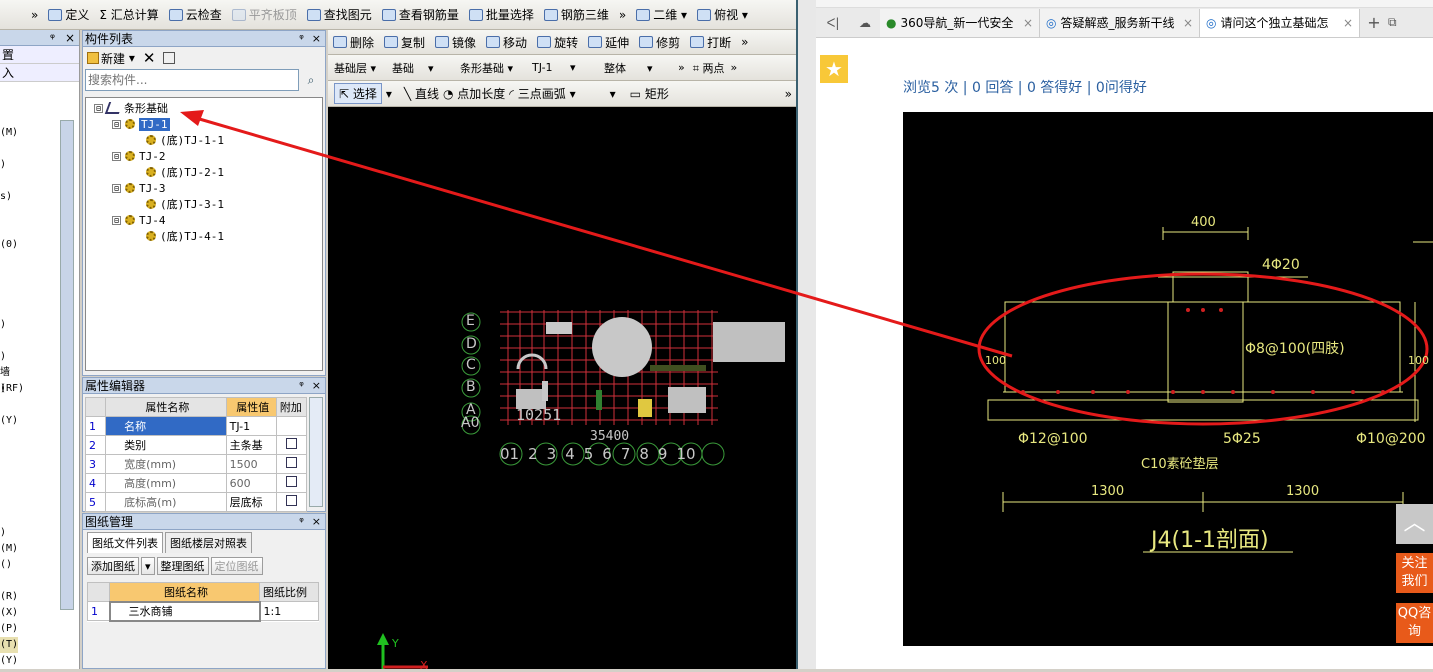 This screenshot has height=672, width=1433. What do you see at coordinates (722, 15) in the screenshot?
I see `top-view-button: 俯视 ▾` at bounding box center [722, 15].